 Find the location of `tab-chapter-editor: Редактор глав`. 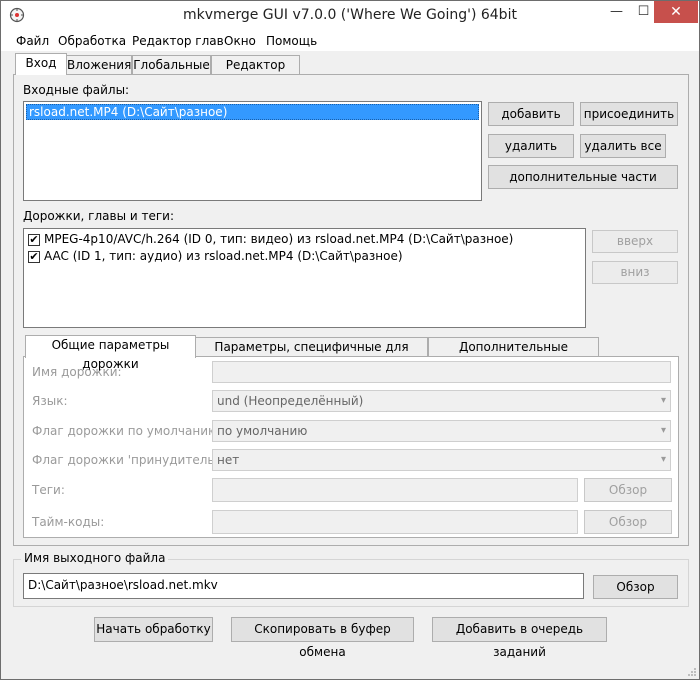

tab-chapter-editor: Редактор глав is located at coordinates (255, 73).